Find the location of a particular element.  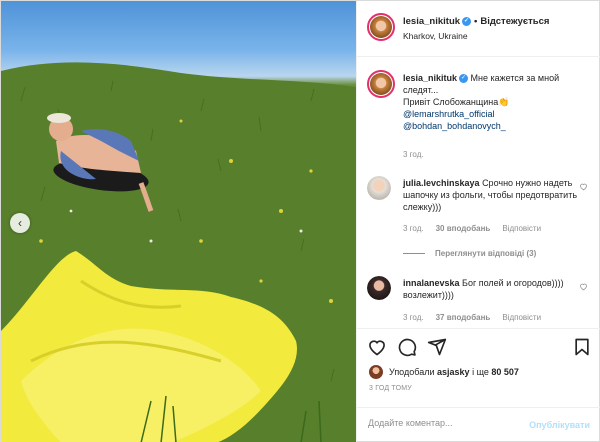

liker-avatar is located at coordinates (376, 372).